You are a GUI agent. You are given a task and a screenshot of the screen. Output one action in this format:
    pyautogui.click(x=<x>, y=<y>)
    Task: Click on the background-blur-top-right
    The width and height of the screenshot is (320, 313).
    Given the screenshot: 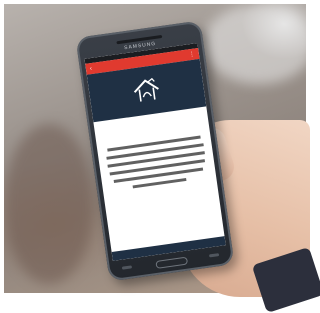 What is the action you would take?
    pyautogui.click(x=255, y=44)
    